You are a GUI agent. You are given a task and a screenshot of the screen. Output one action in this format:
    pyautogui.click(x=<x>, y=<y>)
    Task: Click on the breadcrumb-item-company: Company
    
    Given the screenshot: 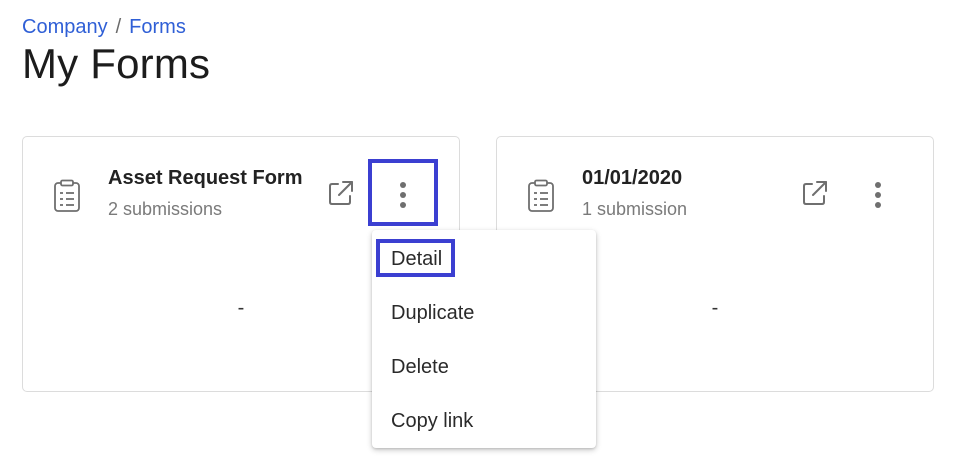 What is the action you would take?
    pyautogui.click(x=65, y=27)
    